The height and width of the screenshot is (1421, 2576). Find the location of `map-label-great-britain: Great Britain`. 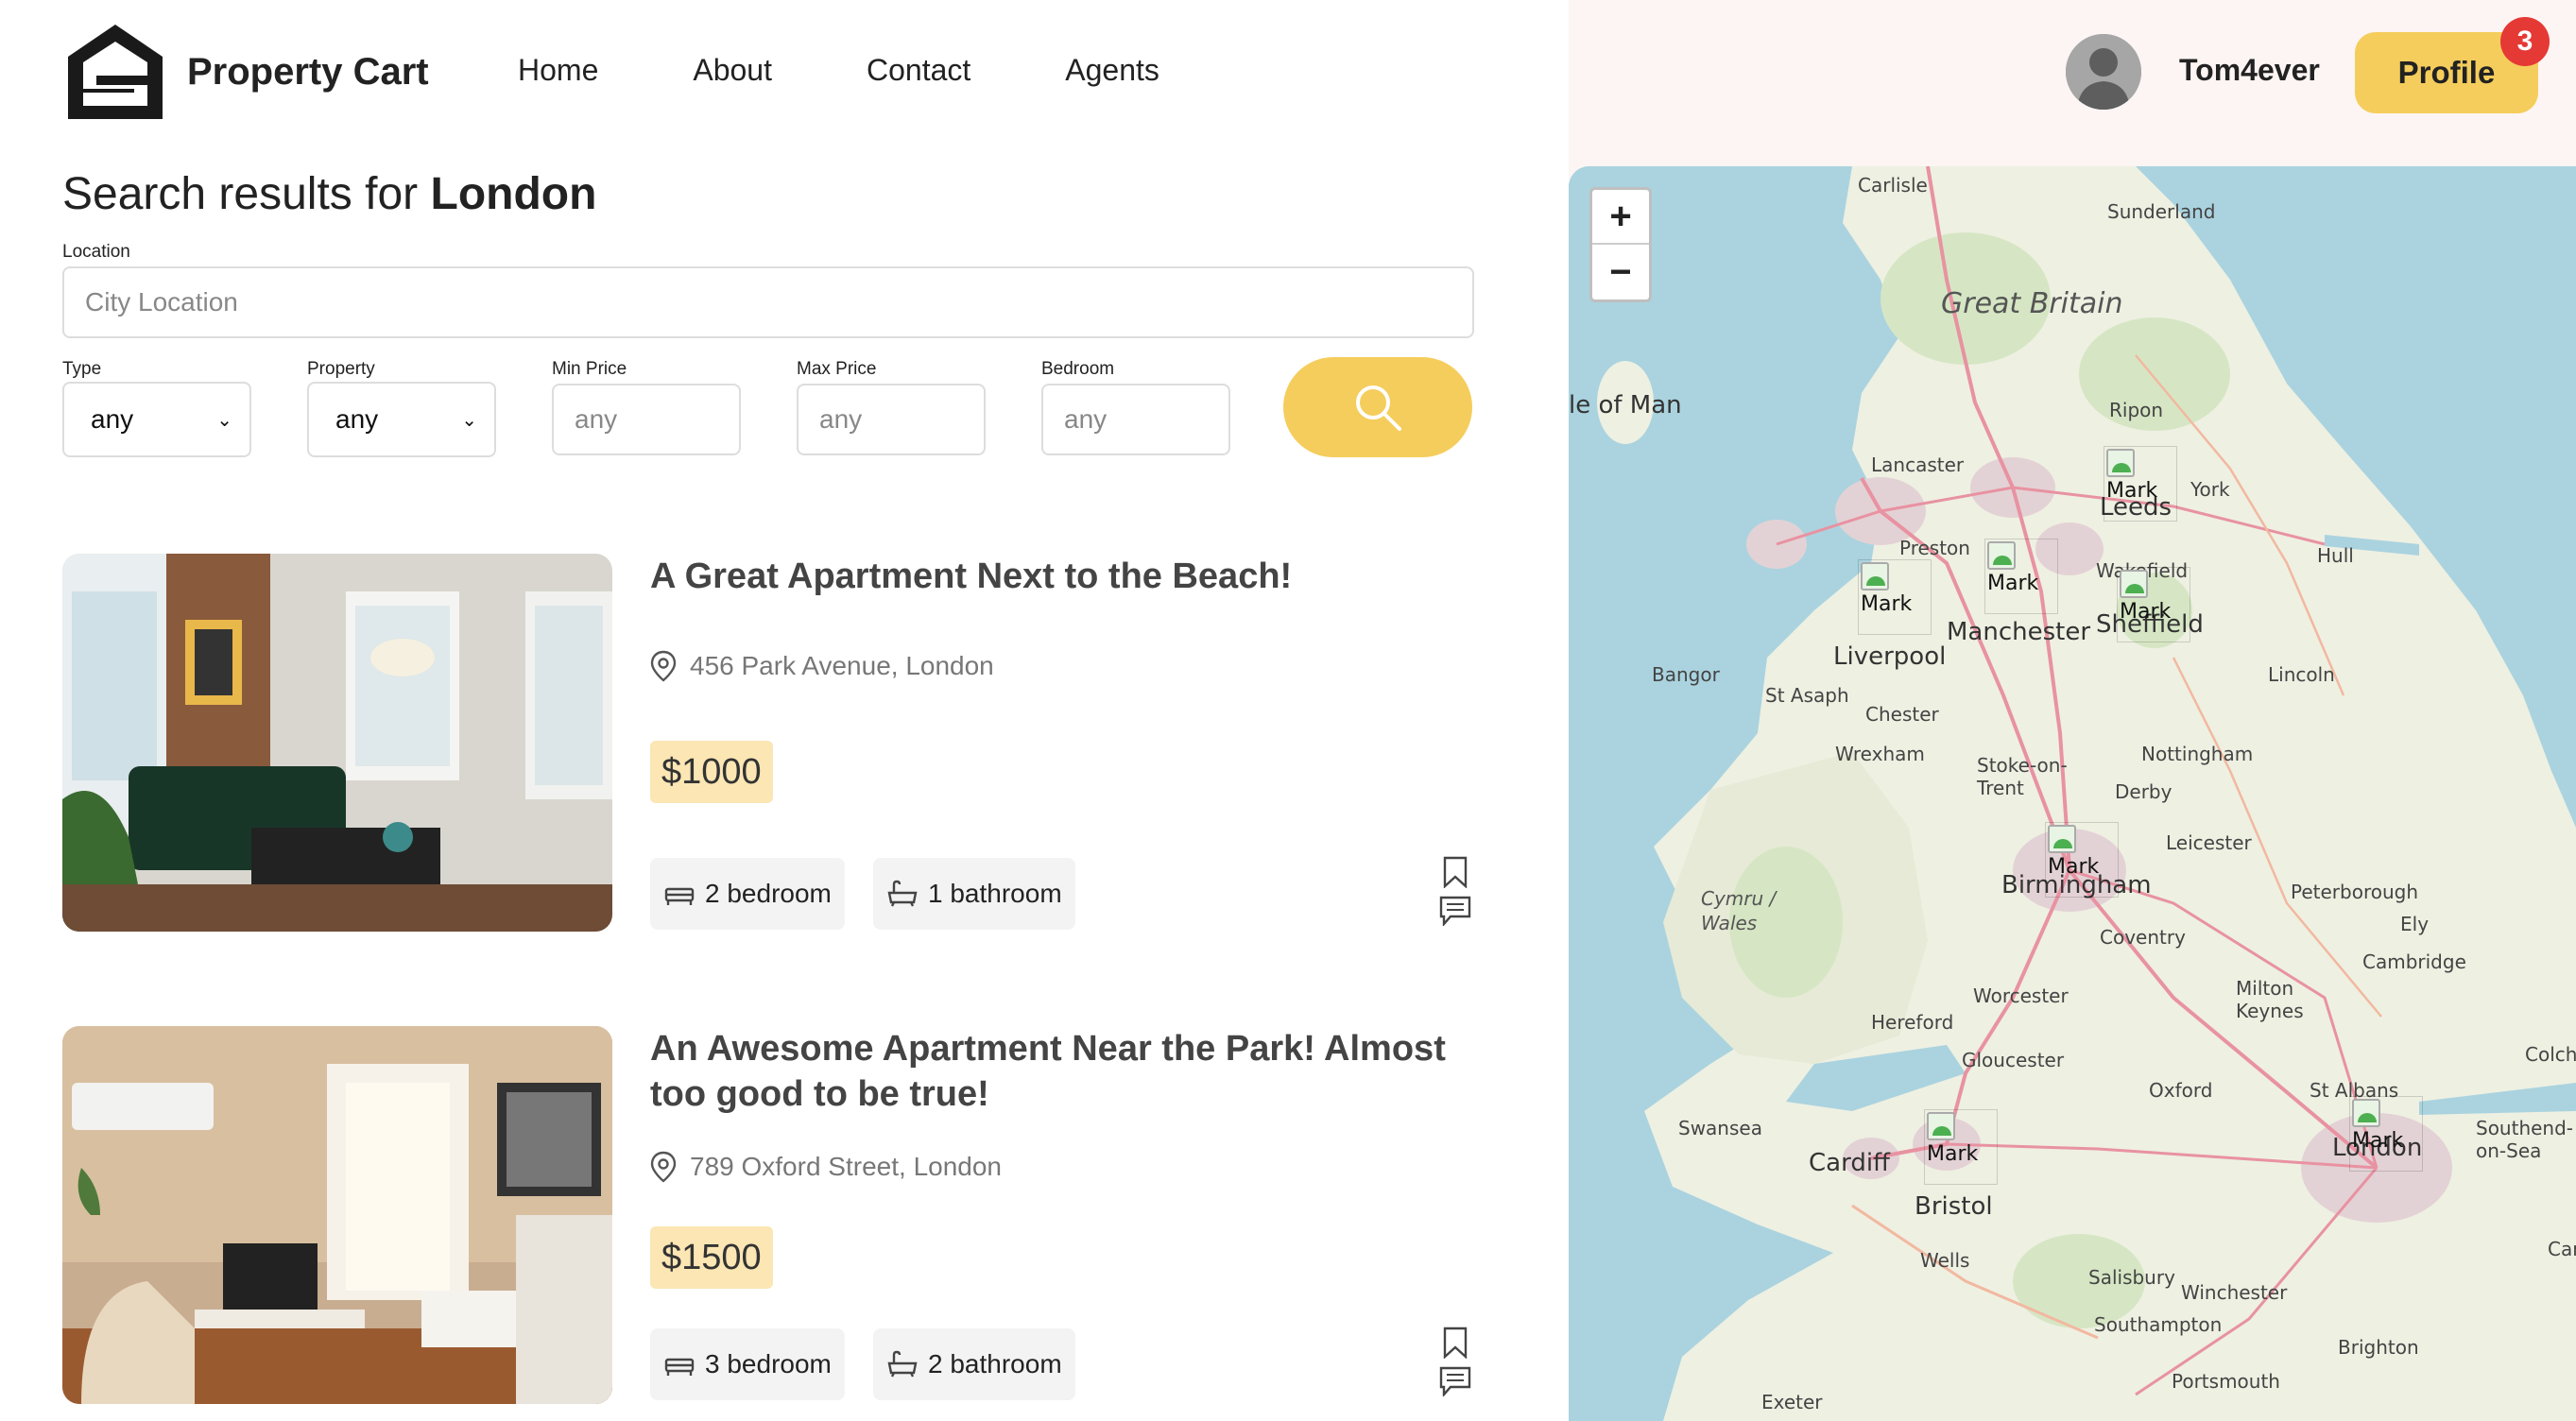

map-label-great-britain: Great Britain is located at coordinates (2032, 304).